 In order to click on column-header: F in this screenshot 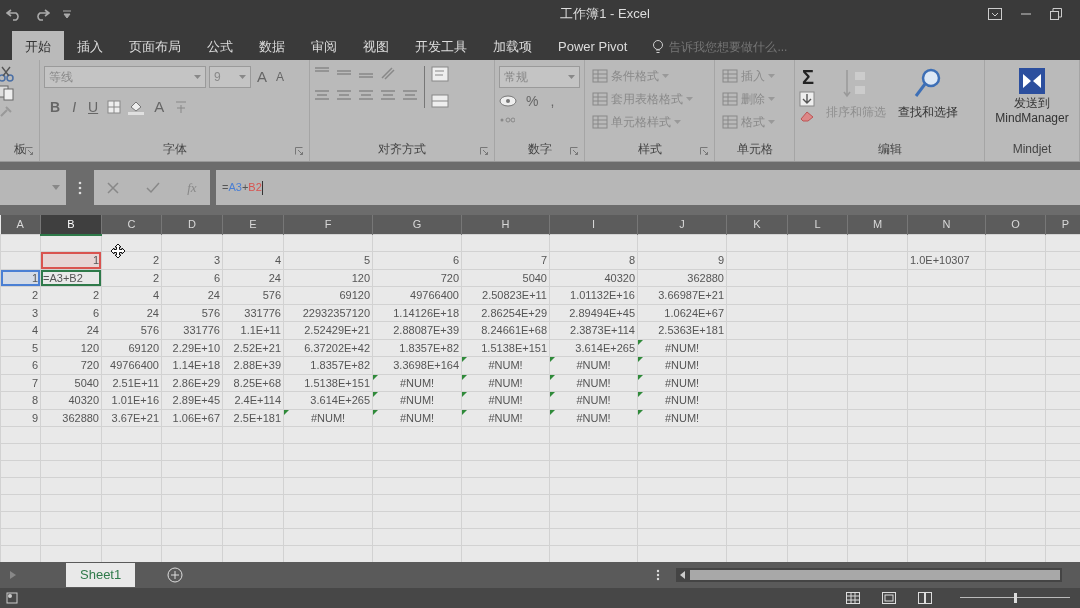, I will do `click(328, 225)`.